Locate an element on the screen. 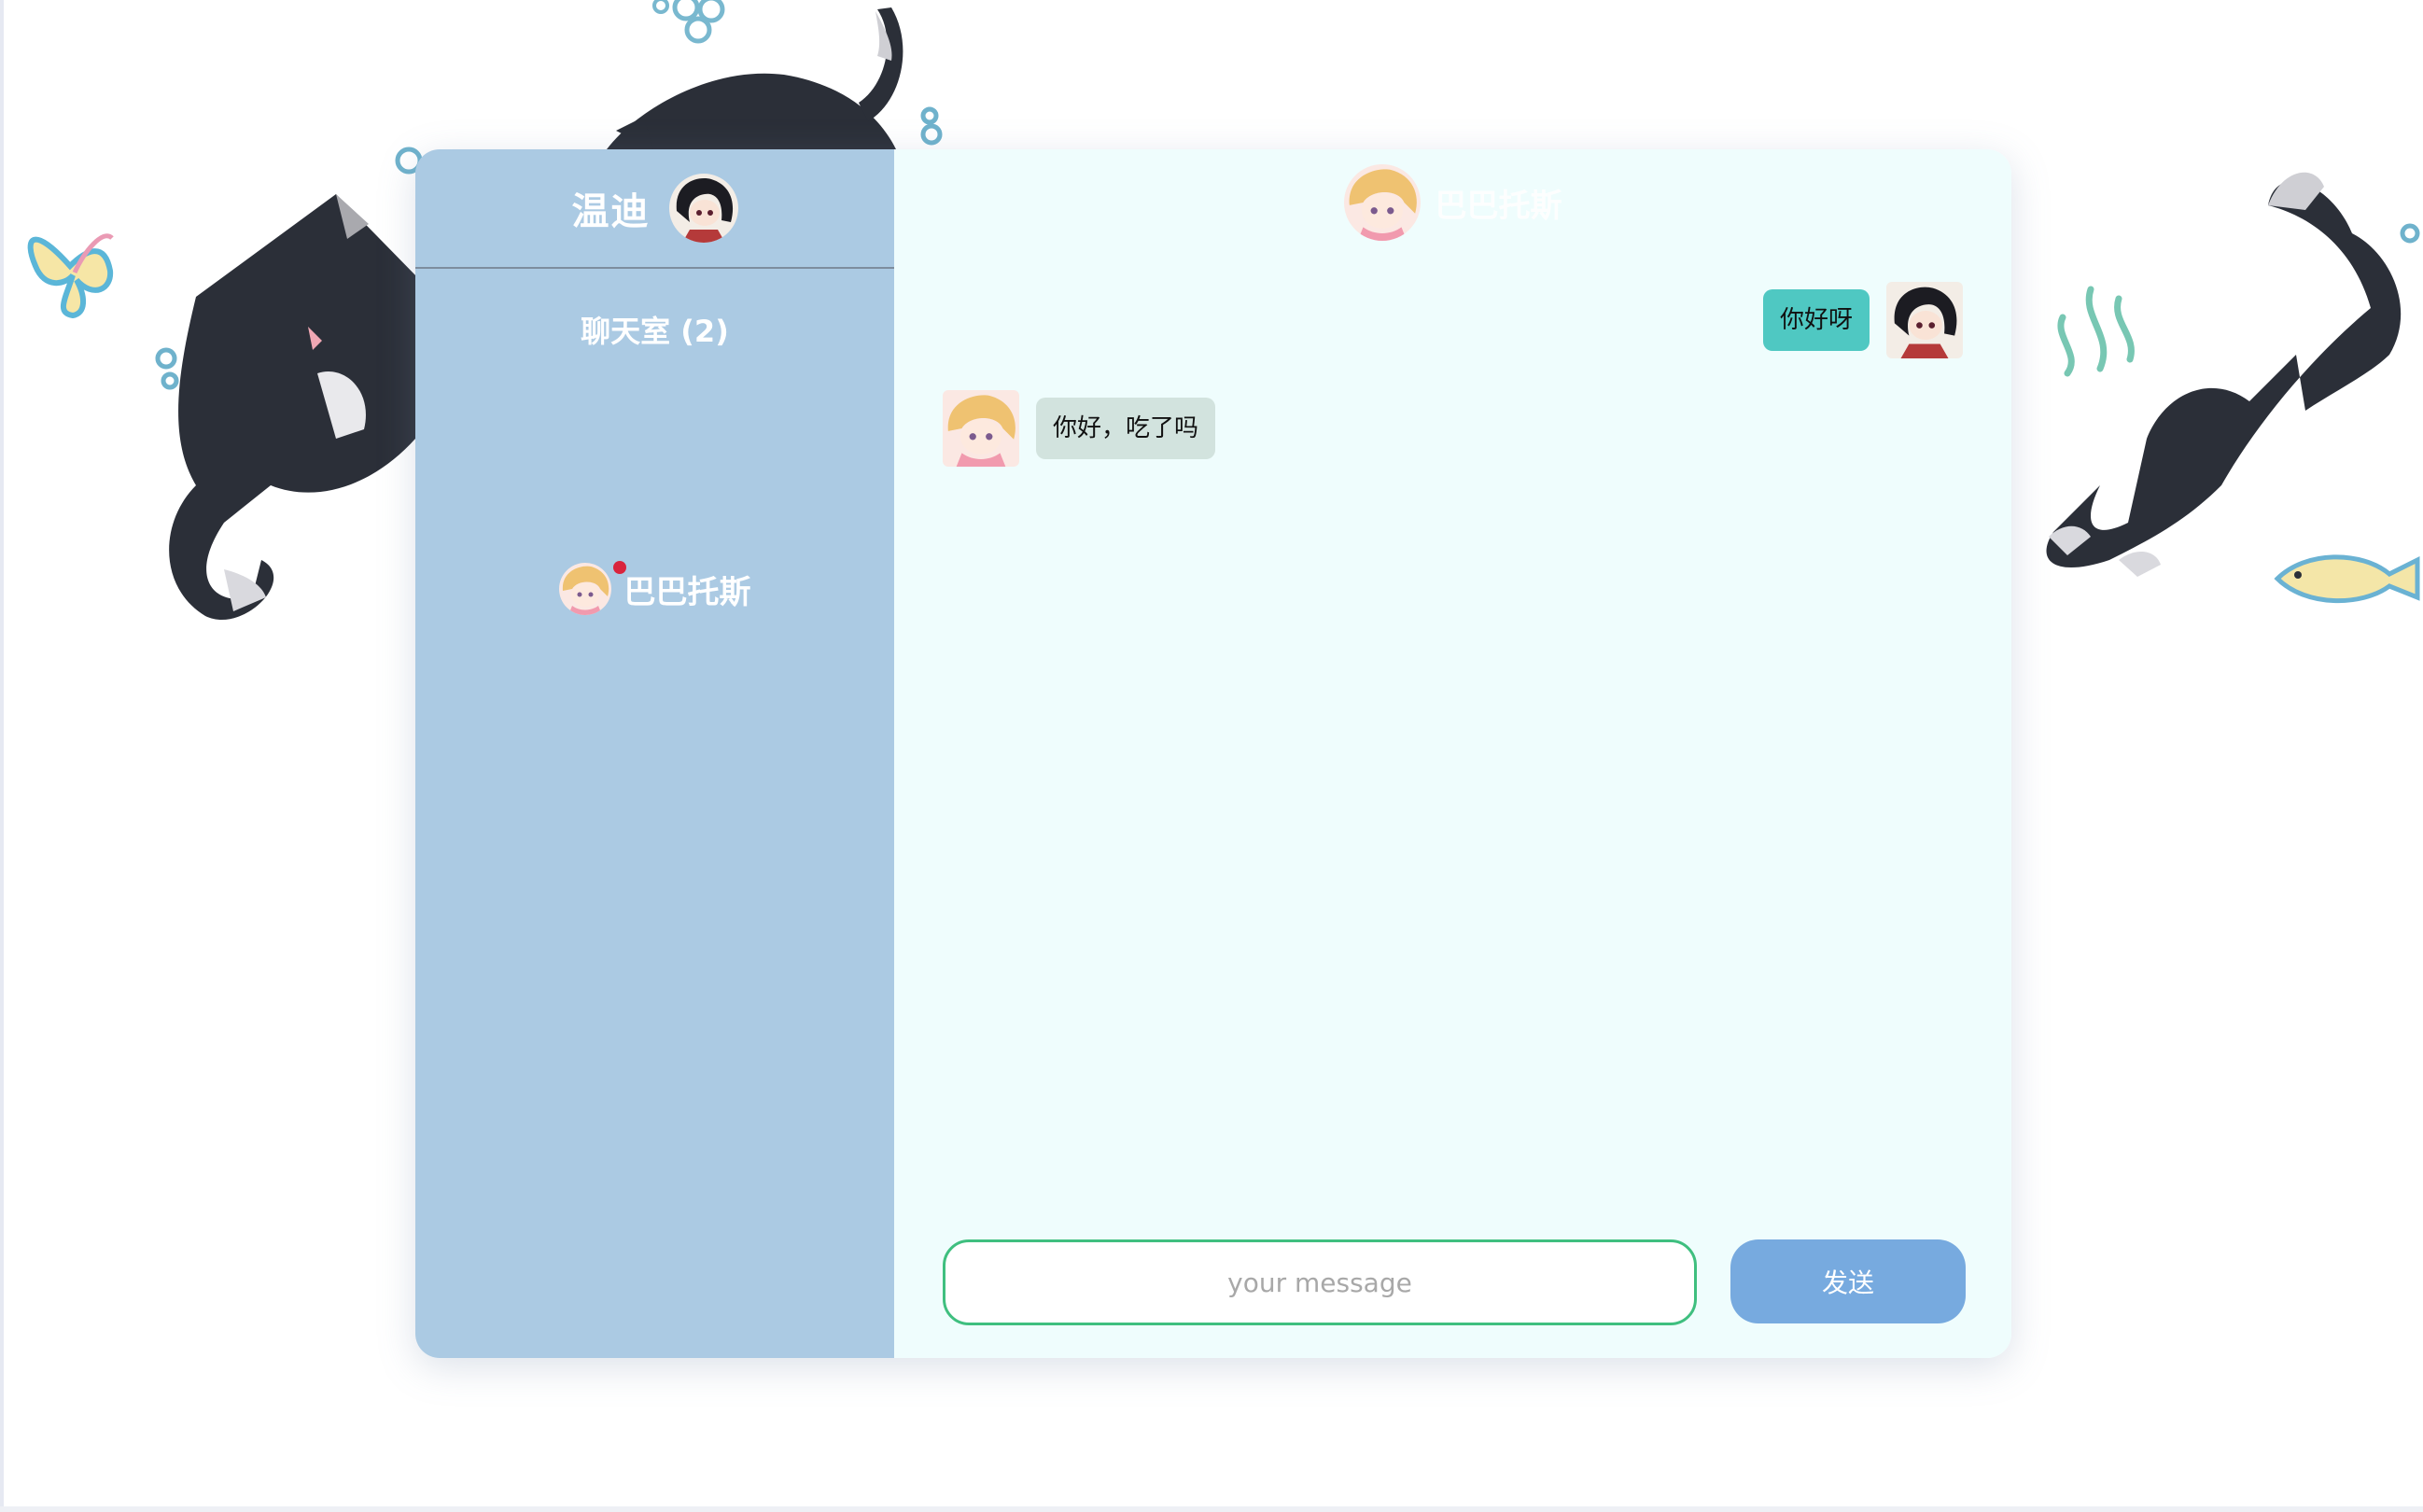 Image resolution: width=2423 pixels, height=1512 pixels. current-user-name: 温迪 is located at coordinates (611, 211).